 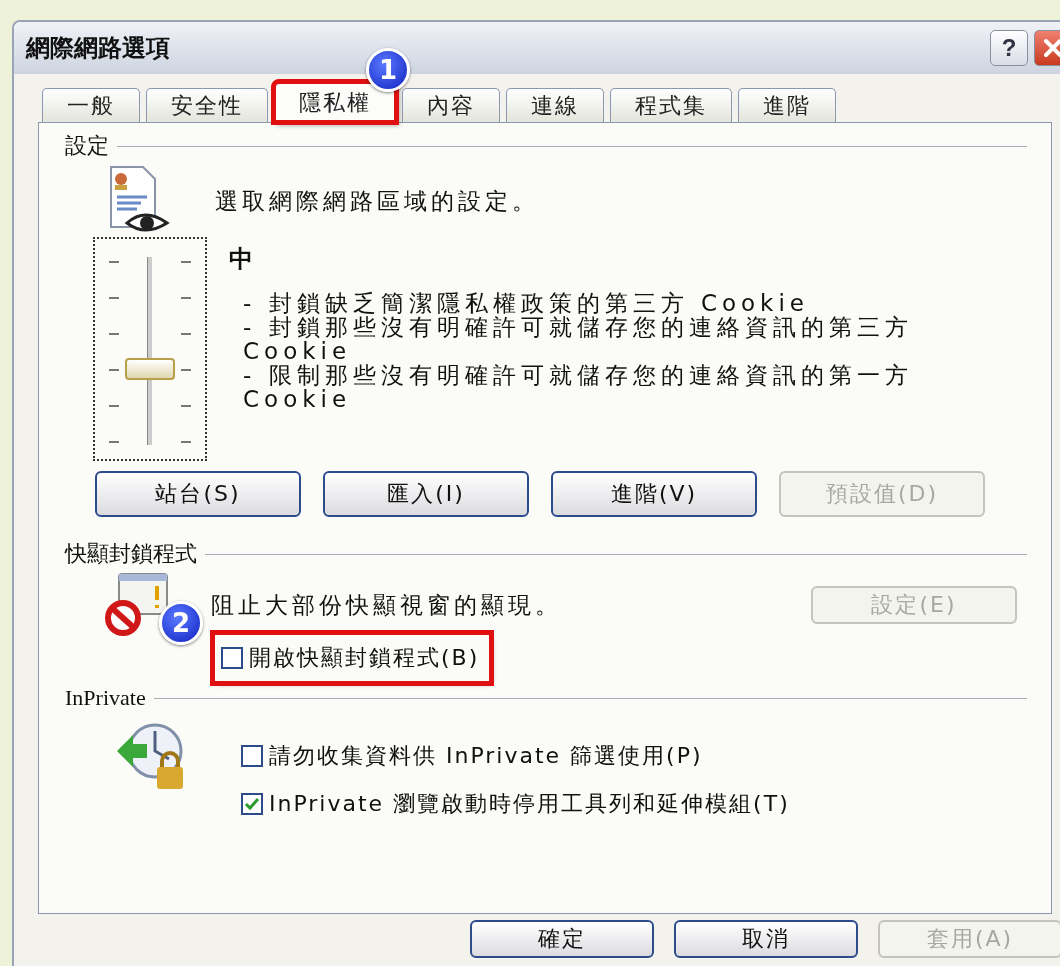 I want to click on dialog-button: 進階(V), so click(x=654, y=494).